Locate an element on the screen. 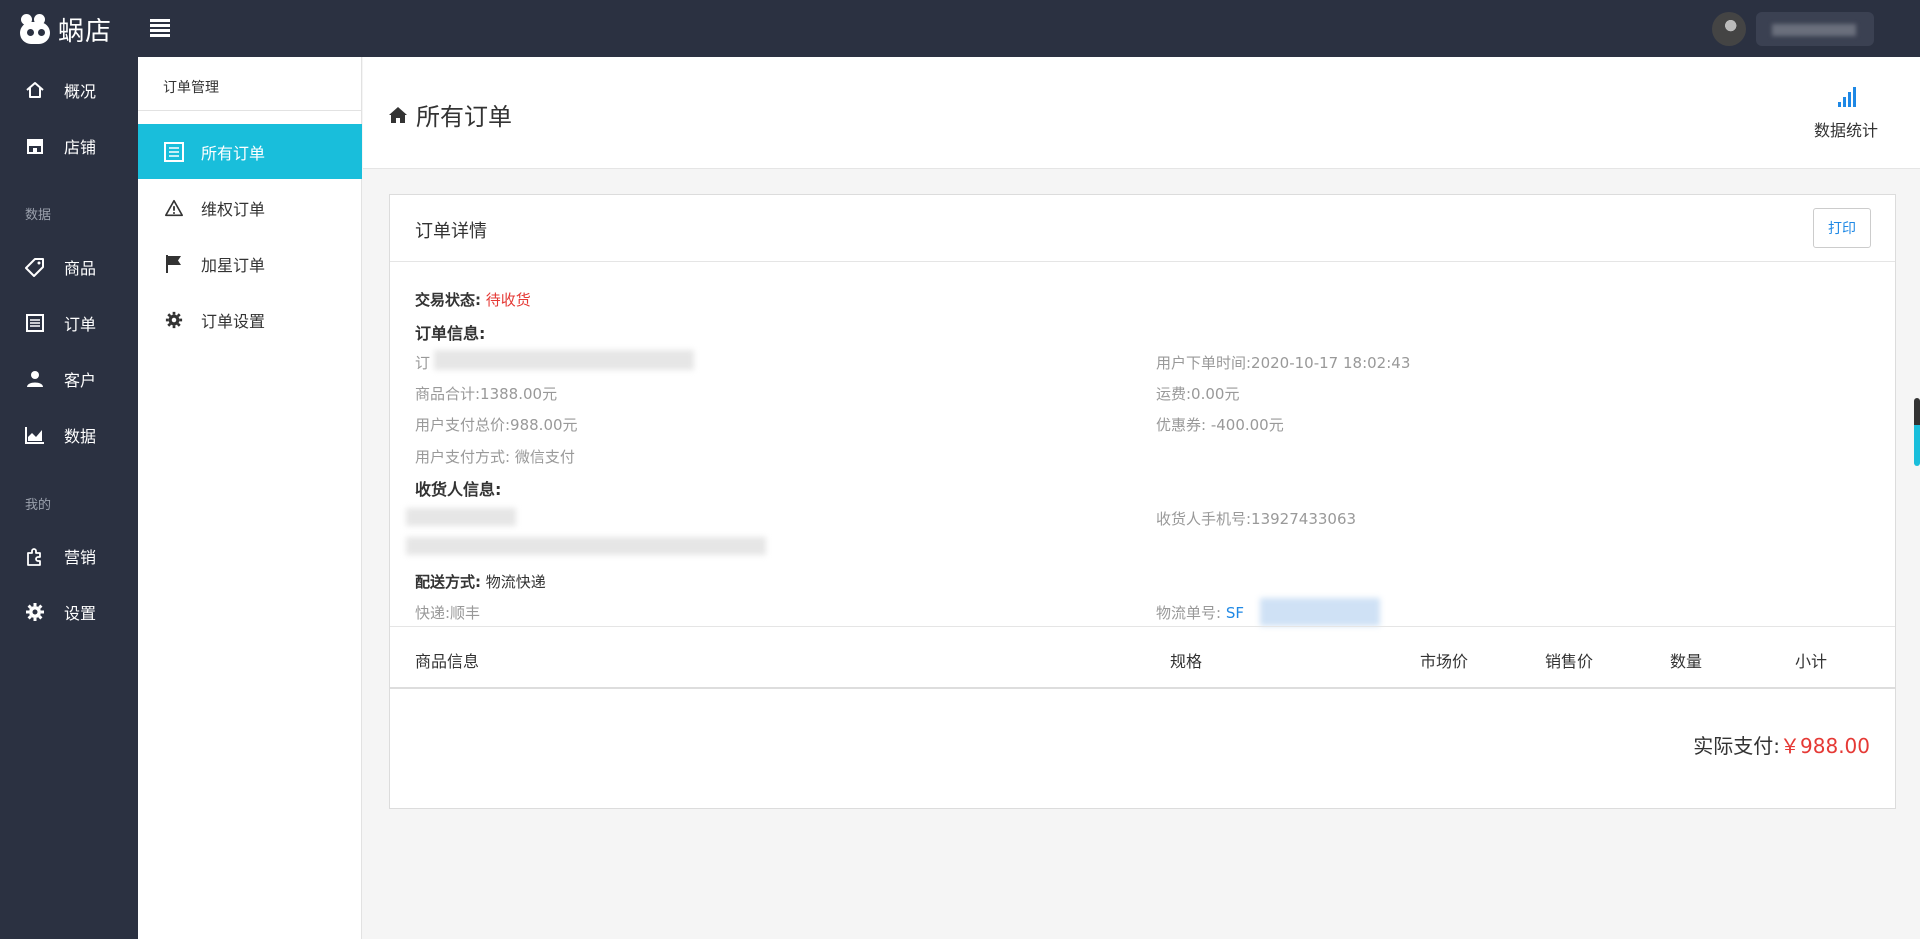 The image size is (1920, 939). coupon: 优惠券: -400.00元 is located at coordinates (1220, 425).